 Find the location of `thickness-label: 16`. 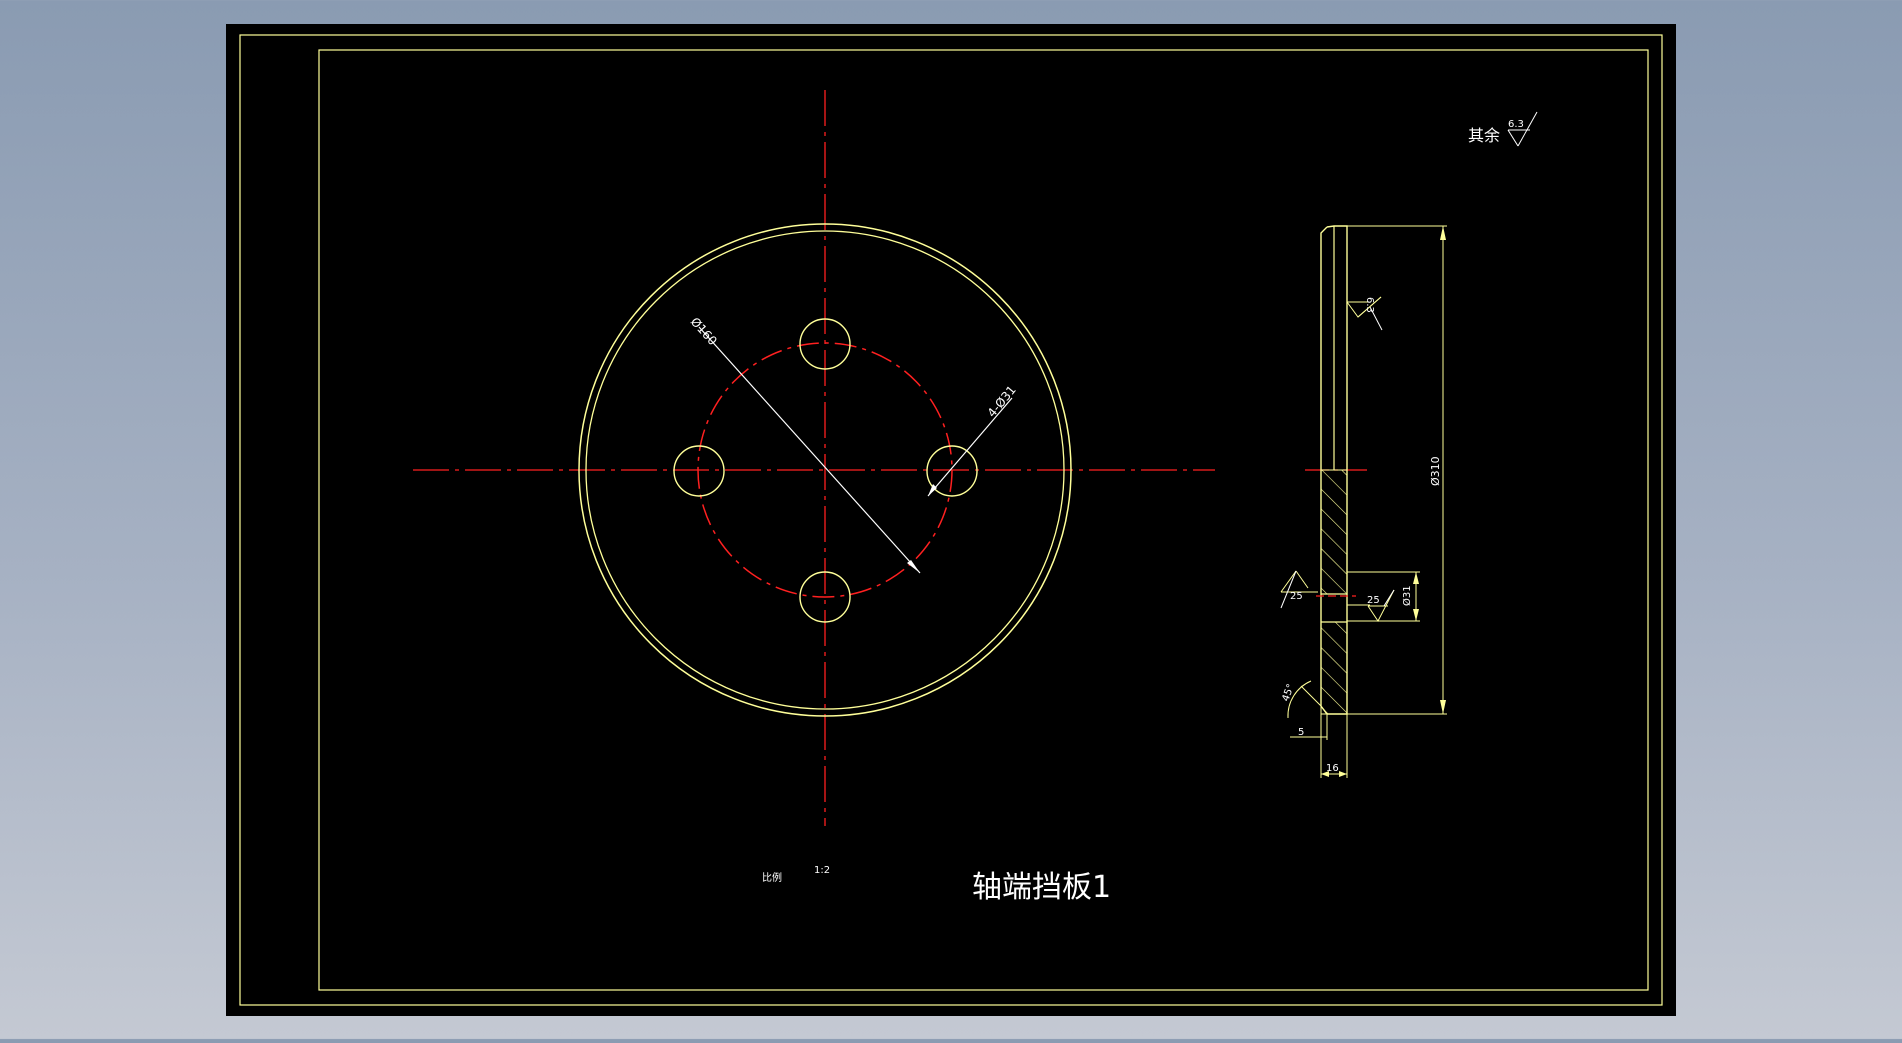

thickness-label: 16 is located at coordinates (1332, 768).